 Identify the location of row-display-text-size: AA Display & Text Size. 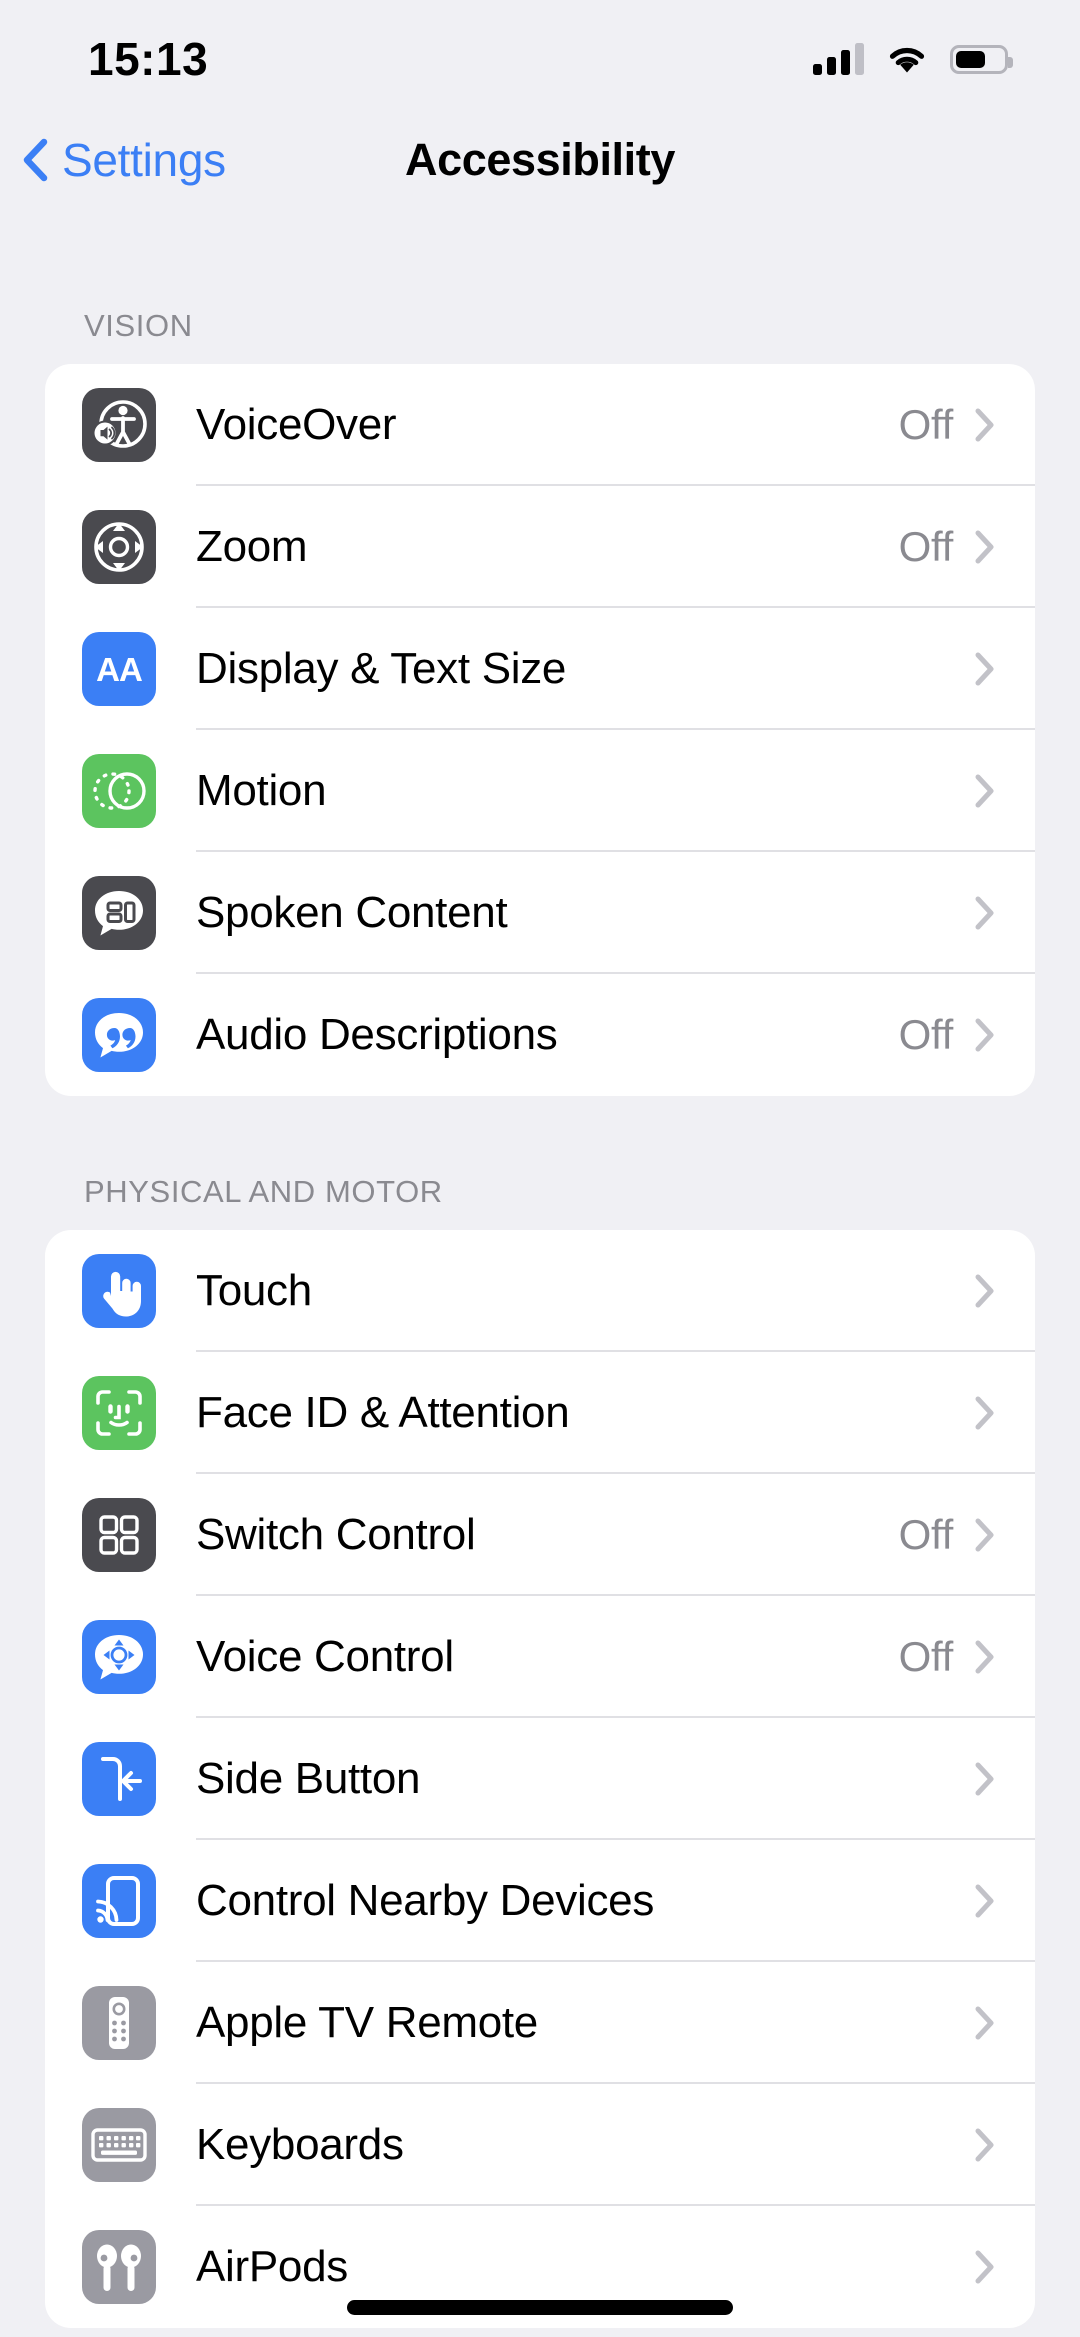
(540, 669).